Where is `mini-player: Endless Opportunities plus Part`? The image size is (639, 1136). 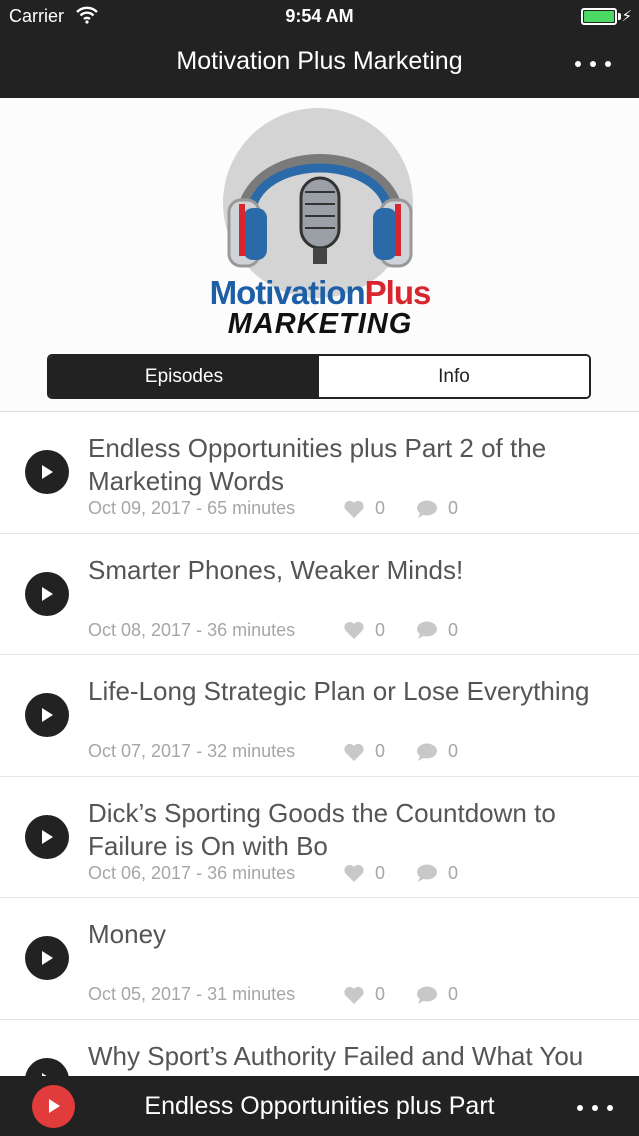 mini-player: Endless Opportunities plus Part is located at coordinates (319, 1106).